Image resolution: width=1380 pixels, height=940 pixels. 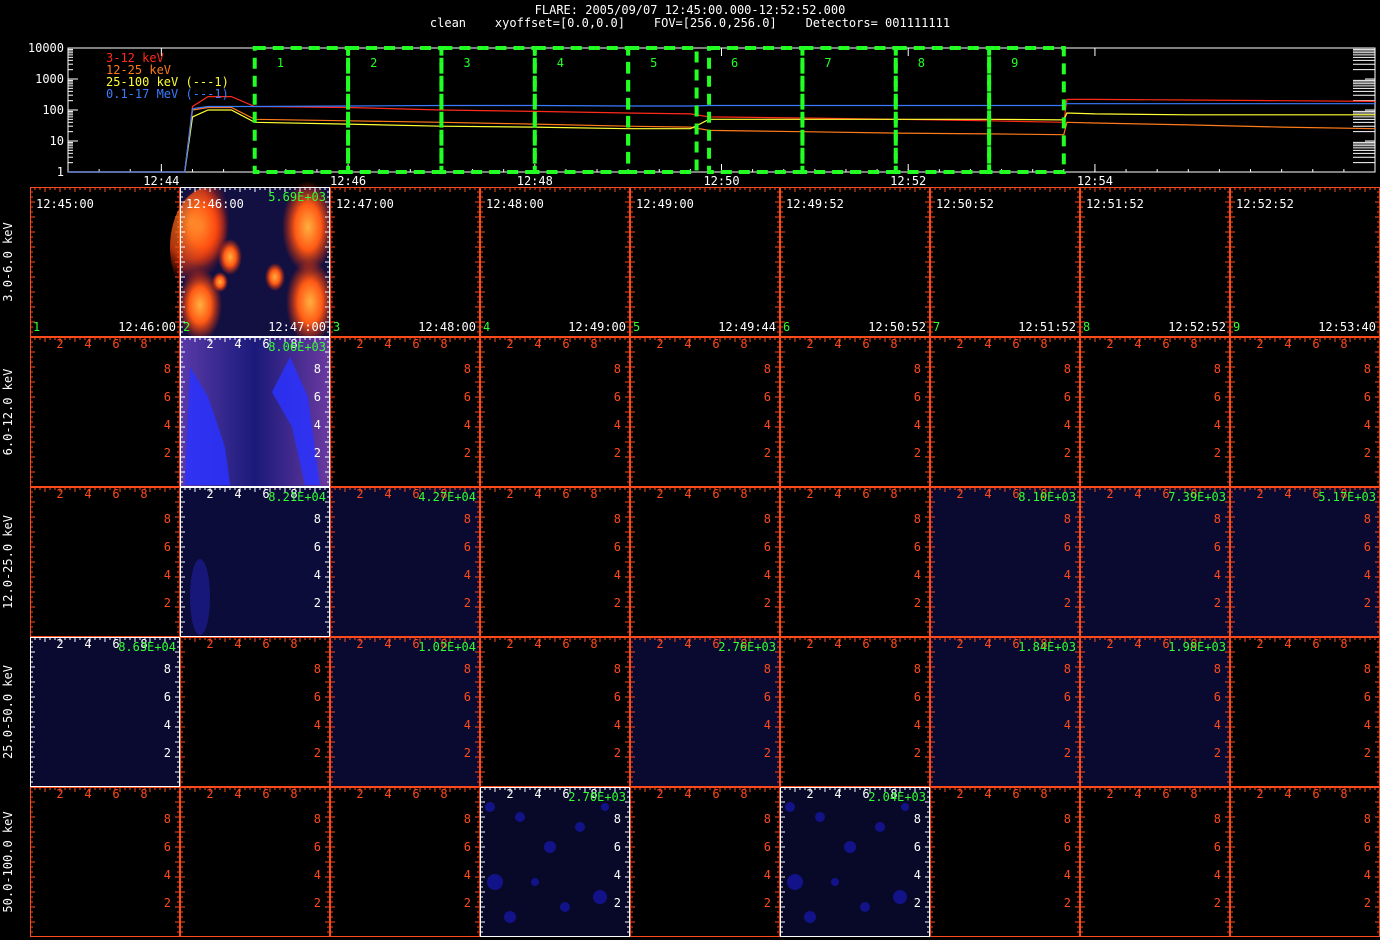 I want to click on image-max-value: 7.39E+03, so click(x=1197, y=497).